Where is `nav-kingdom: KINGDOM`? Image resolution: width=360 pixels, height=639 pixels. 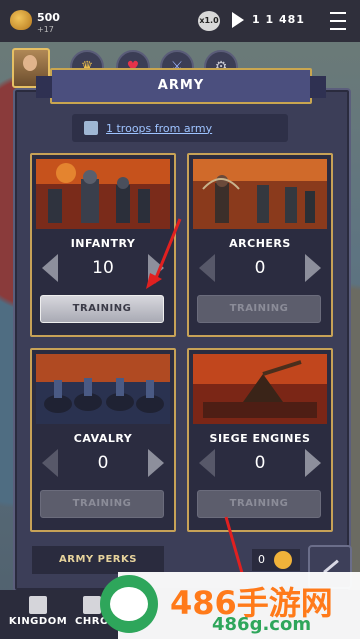
nav-kingdom: KINGDOM is located at coordinates (38, 614).